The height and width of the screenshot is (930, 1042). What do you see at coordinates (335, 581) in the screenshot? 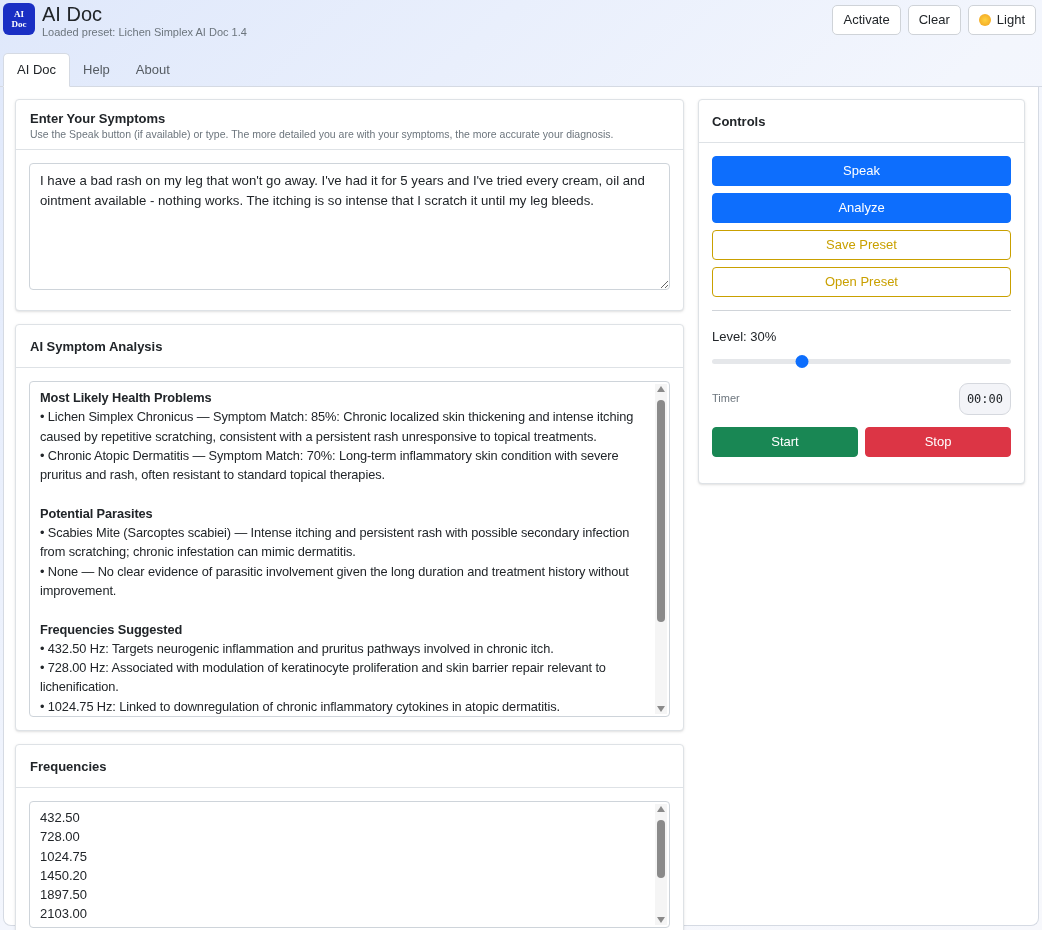
I see `analysis-item: • None — No clear evidence of parasitic involvement given the long duration and treatment history without improvement.` at bounding box center [335, 581].